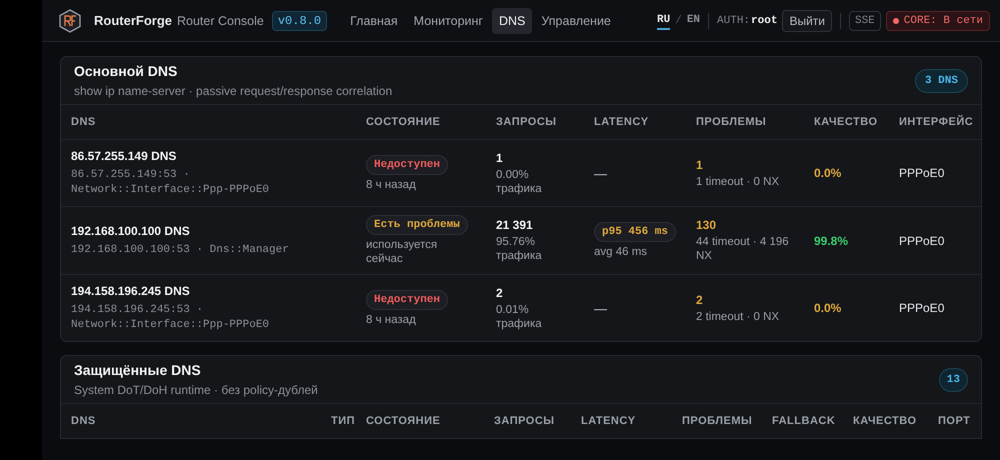  I want to click on count-badge: 13, so click(953, 380).